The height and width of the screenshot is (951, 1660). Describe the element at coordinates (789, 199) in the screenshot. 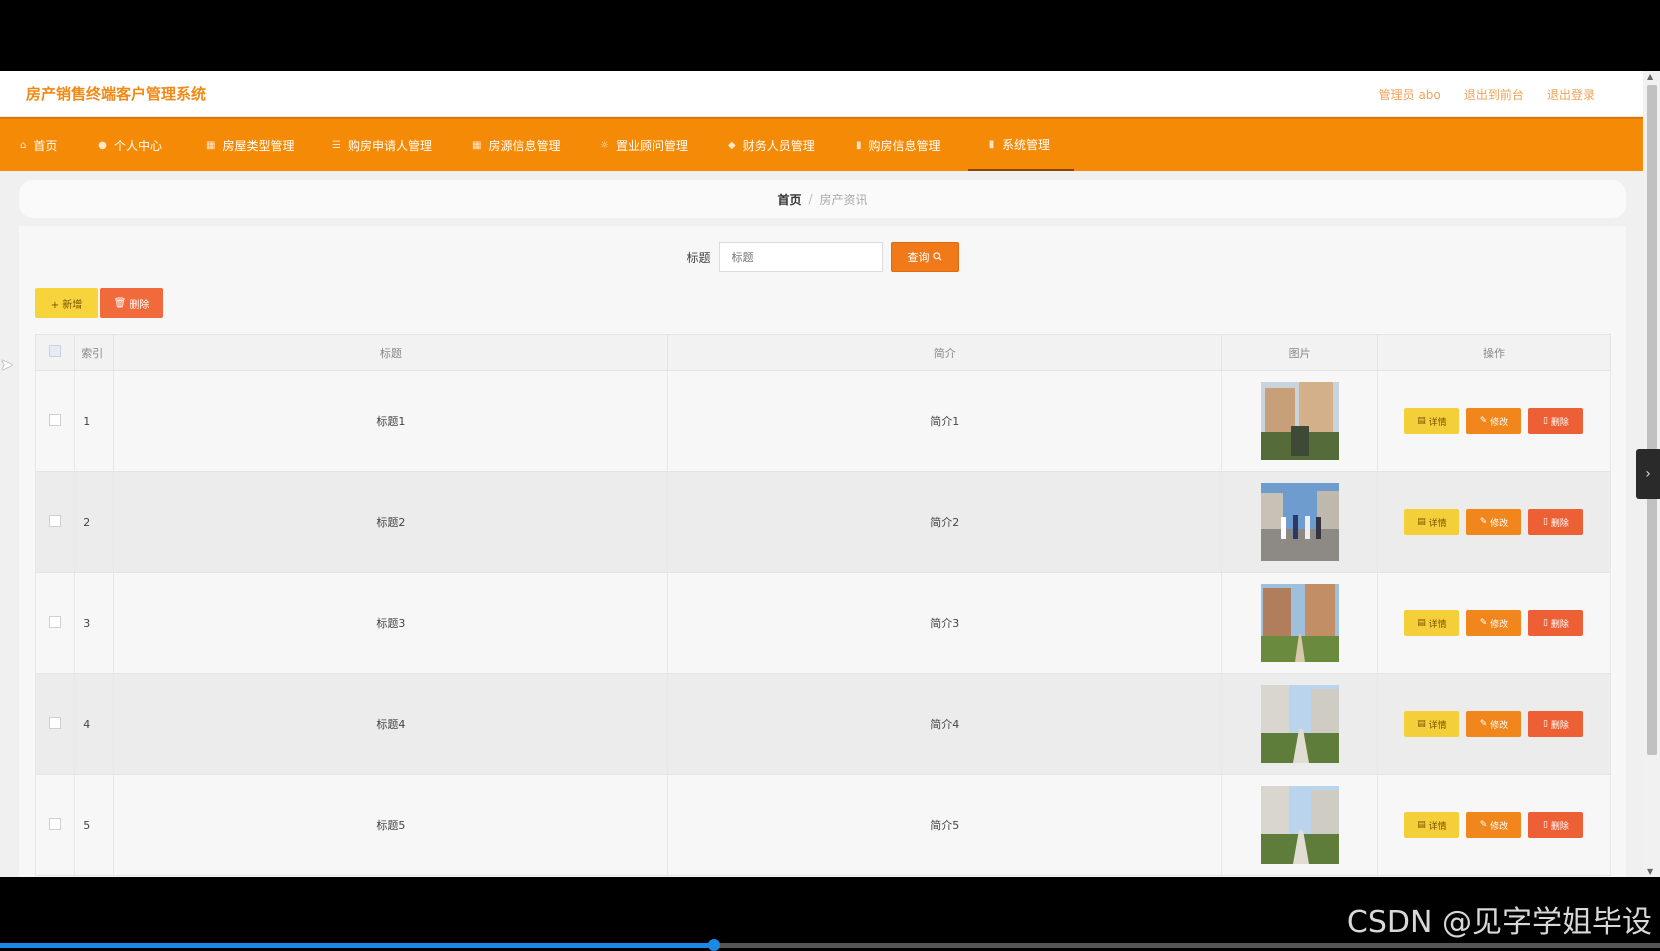

I see `breadcrumb-home: 首页` at that location.